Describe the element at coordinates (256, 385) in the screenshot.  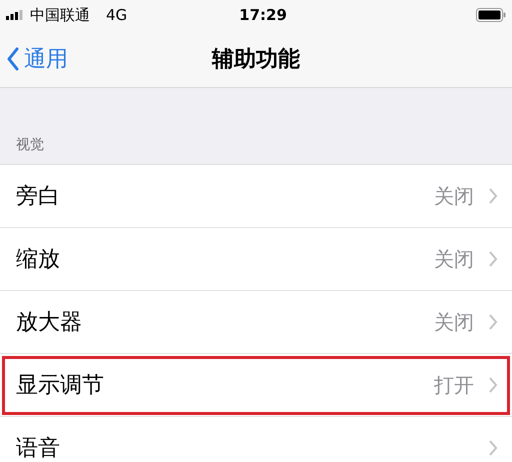
I see `settings-row: 显示调节 打开` at that location.